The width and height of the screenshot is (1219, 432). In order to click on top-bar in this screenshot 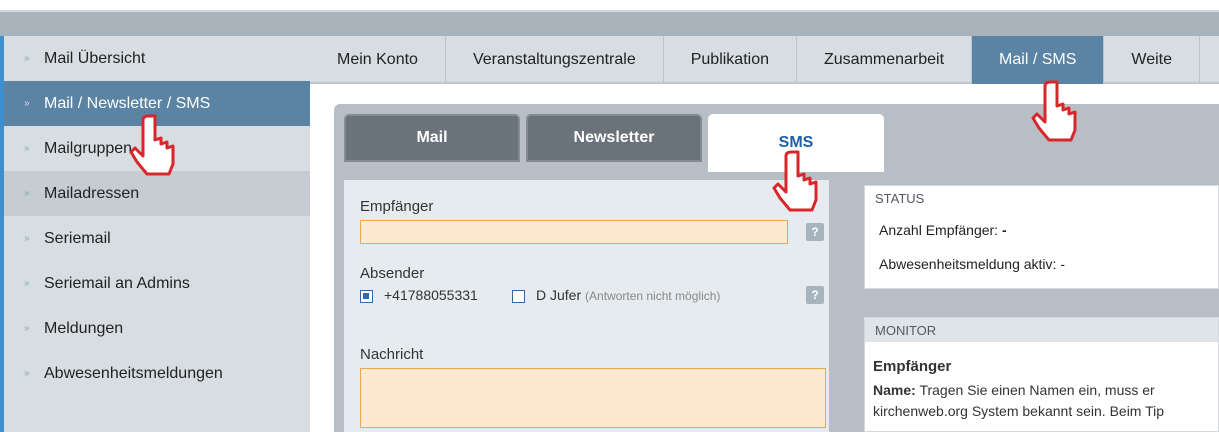, I will do `click(609, 18)`.